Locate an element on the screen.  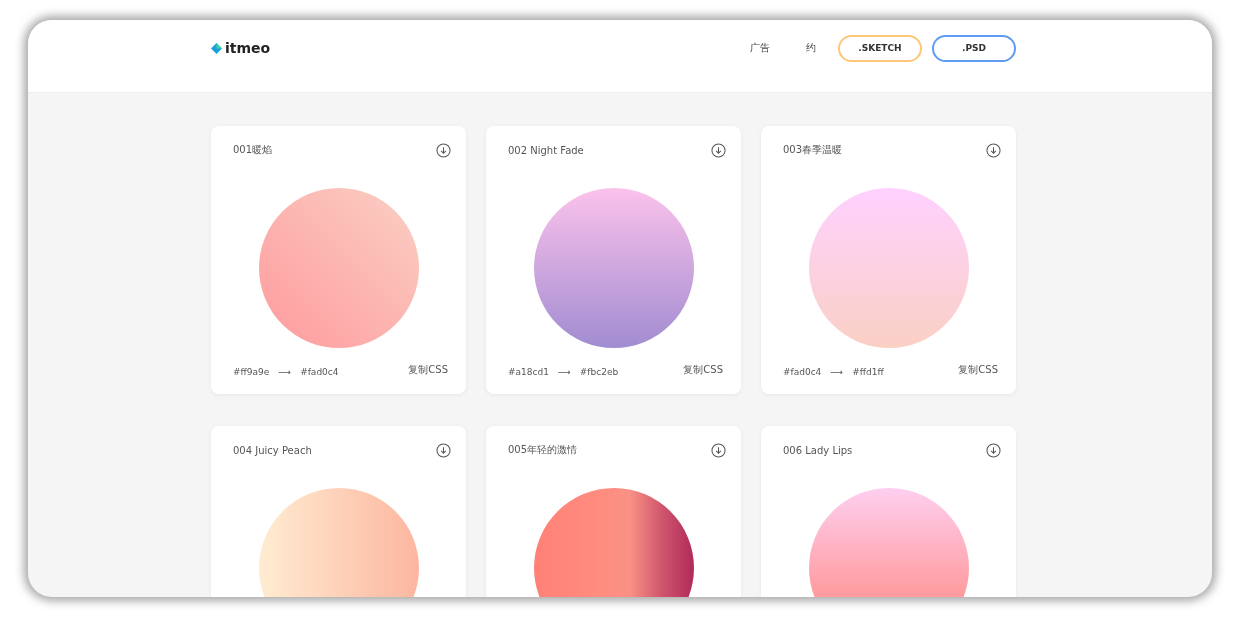
logo-icon is located at coordinates (216, 48).